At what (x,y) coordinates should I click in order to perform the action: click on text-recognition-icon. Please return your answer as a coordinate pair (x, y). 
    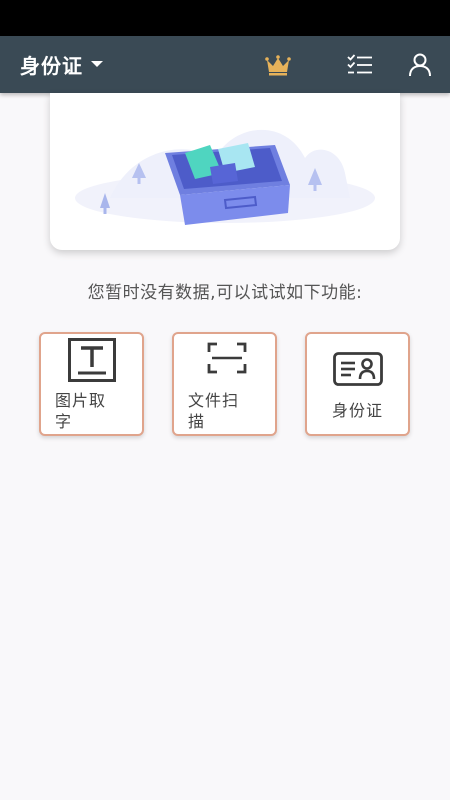
    Looking at the image, I should click on (92, 360).